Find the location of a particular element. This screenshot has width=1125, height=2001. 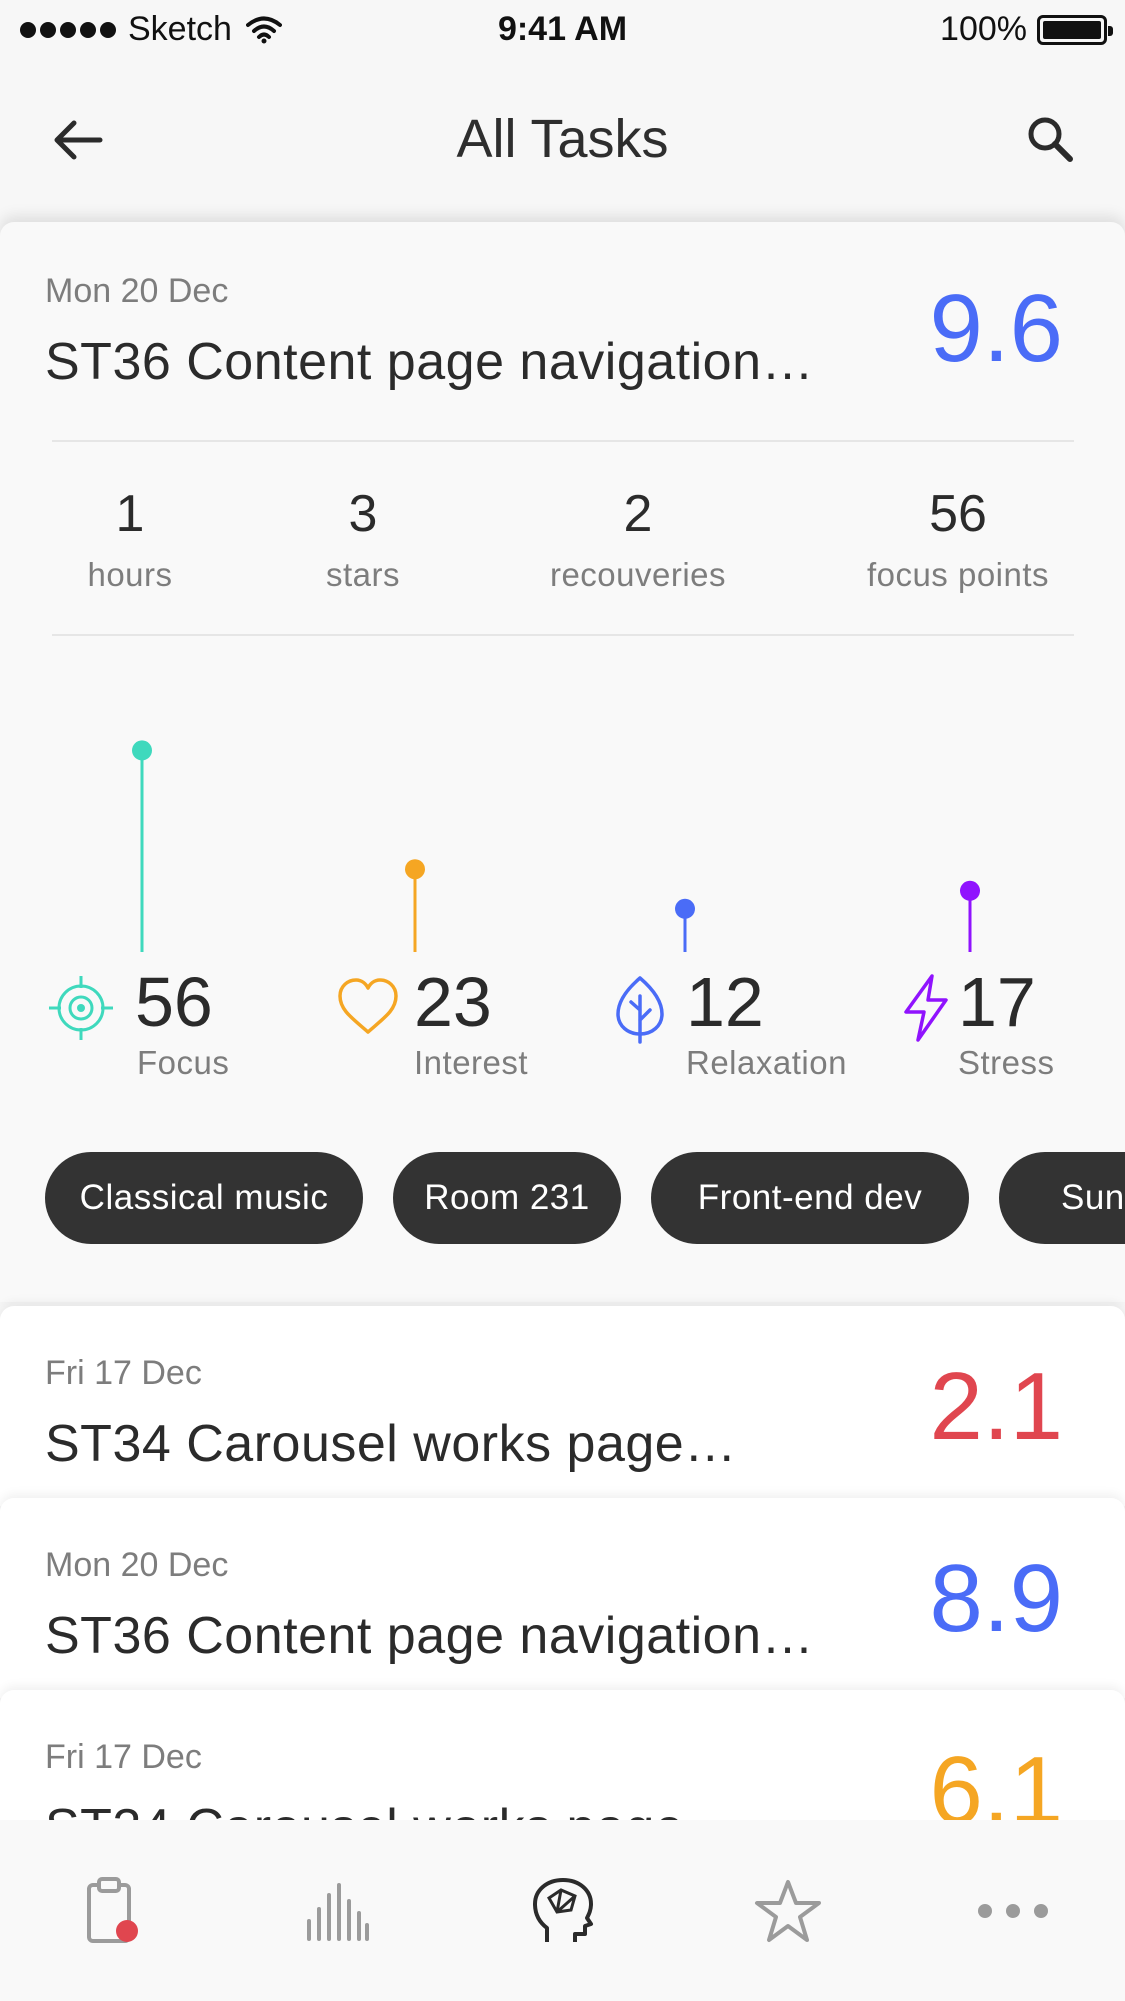

stat-label: stars is located at coordinates (362, 574).